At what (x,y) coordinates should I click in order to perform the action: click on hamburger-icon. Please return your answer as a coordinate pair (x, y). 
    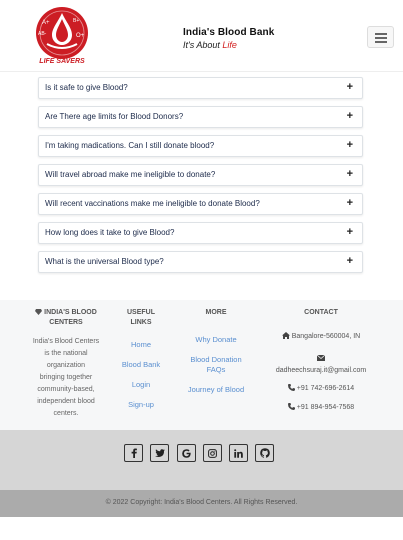
    Looking at the image, I should click on (381, 34).